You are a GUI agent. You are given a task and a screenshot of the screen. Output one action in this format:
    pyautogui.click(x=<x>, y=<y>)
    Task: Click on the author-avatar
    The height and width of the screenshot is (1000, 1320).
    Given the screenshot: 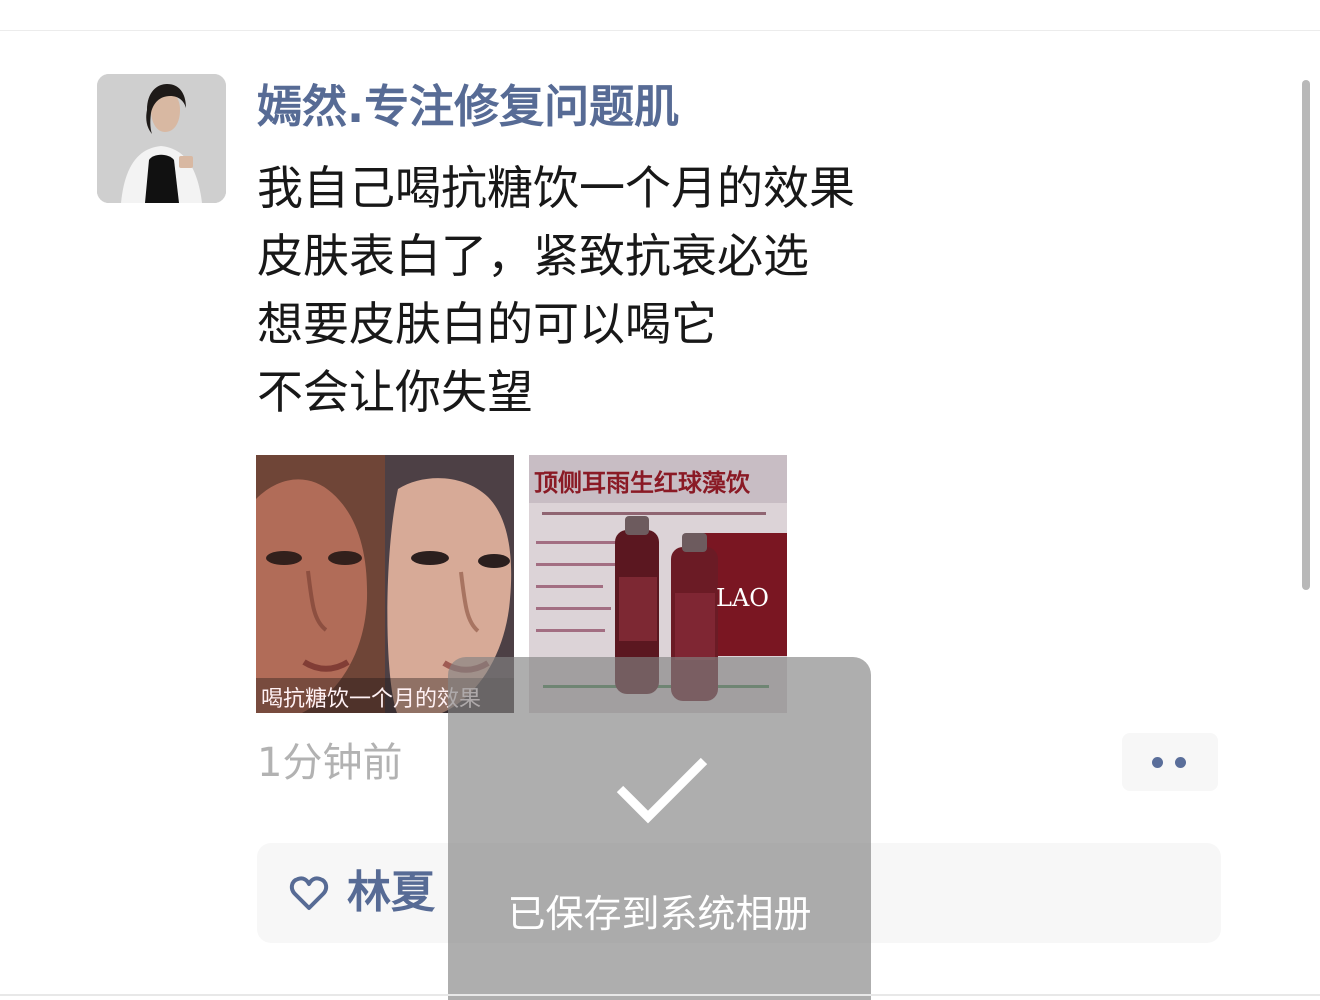 What is the action you would take?
    pyautogui.click(x=161, y=138)
    